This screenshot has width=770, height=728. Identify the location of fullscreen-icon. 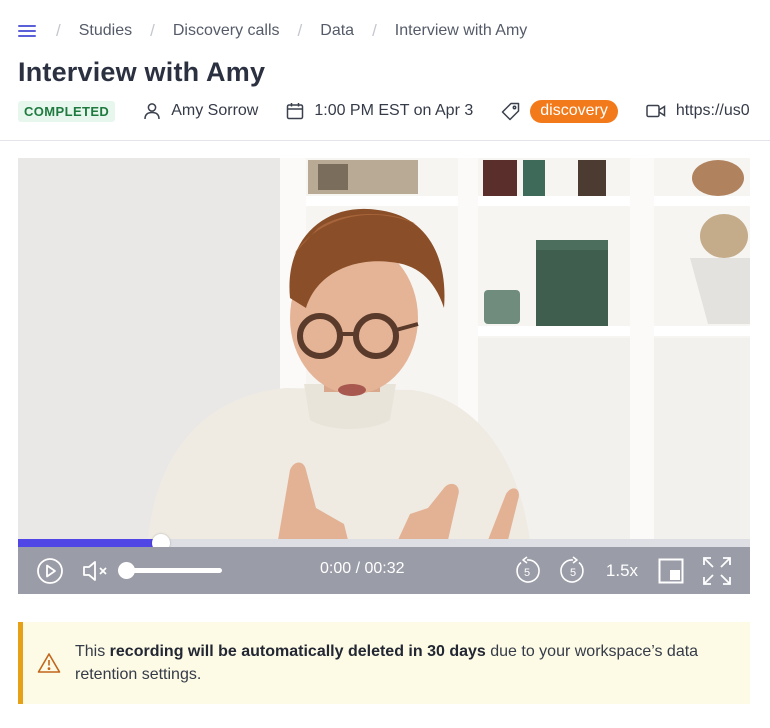
(717, 571).